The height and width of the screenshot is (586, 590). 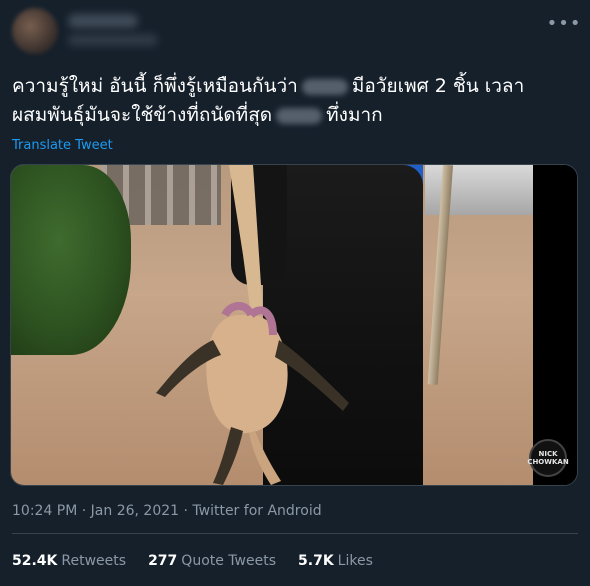 I want to click on tweet-stats: 52.4K Retweets 277 Quote Tweets 5.7K Likes, so click(x=192, y=561).